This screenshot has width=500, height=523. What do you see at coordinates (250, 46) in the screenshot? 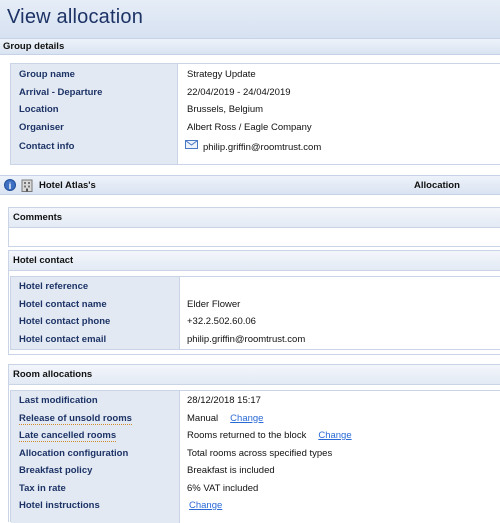
I see `group-details-header: Group details` at bounding box center [250, 46].